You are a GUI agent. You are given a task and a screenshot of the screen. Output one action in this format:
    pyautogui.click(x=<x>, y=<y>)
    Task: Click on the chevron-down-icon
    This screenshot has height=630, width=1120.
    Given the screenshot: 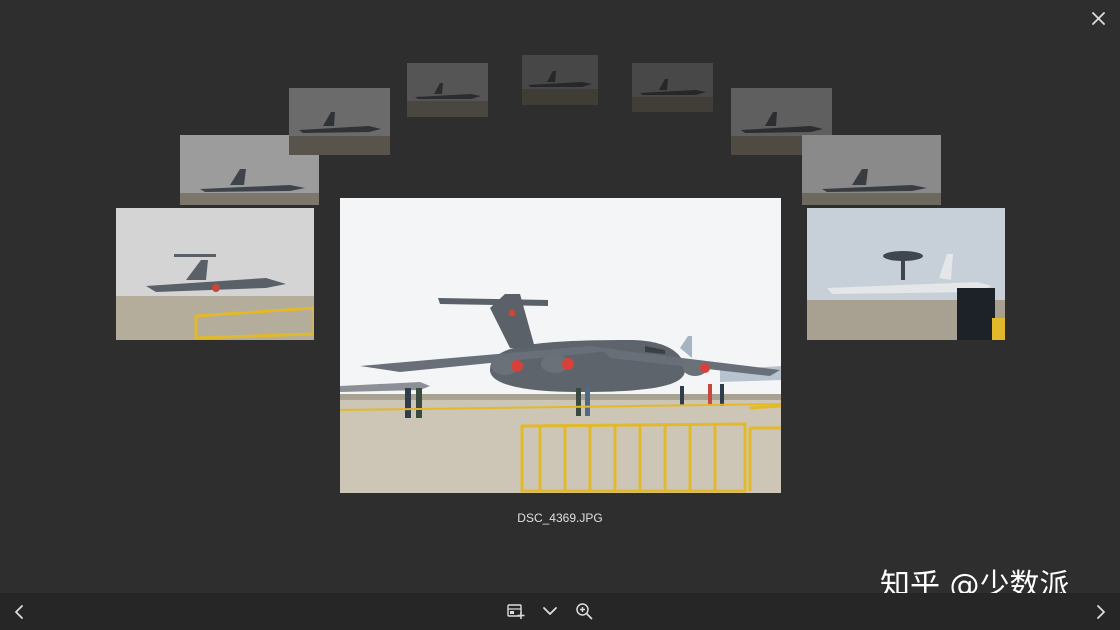 What is the action you would take?
    pyautogui.click(x=550, y=611)
    